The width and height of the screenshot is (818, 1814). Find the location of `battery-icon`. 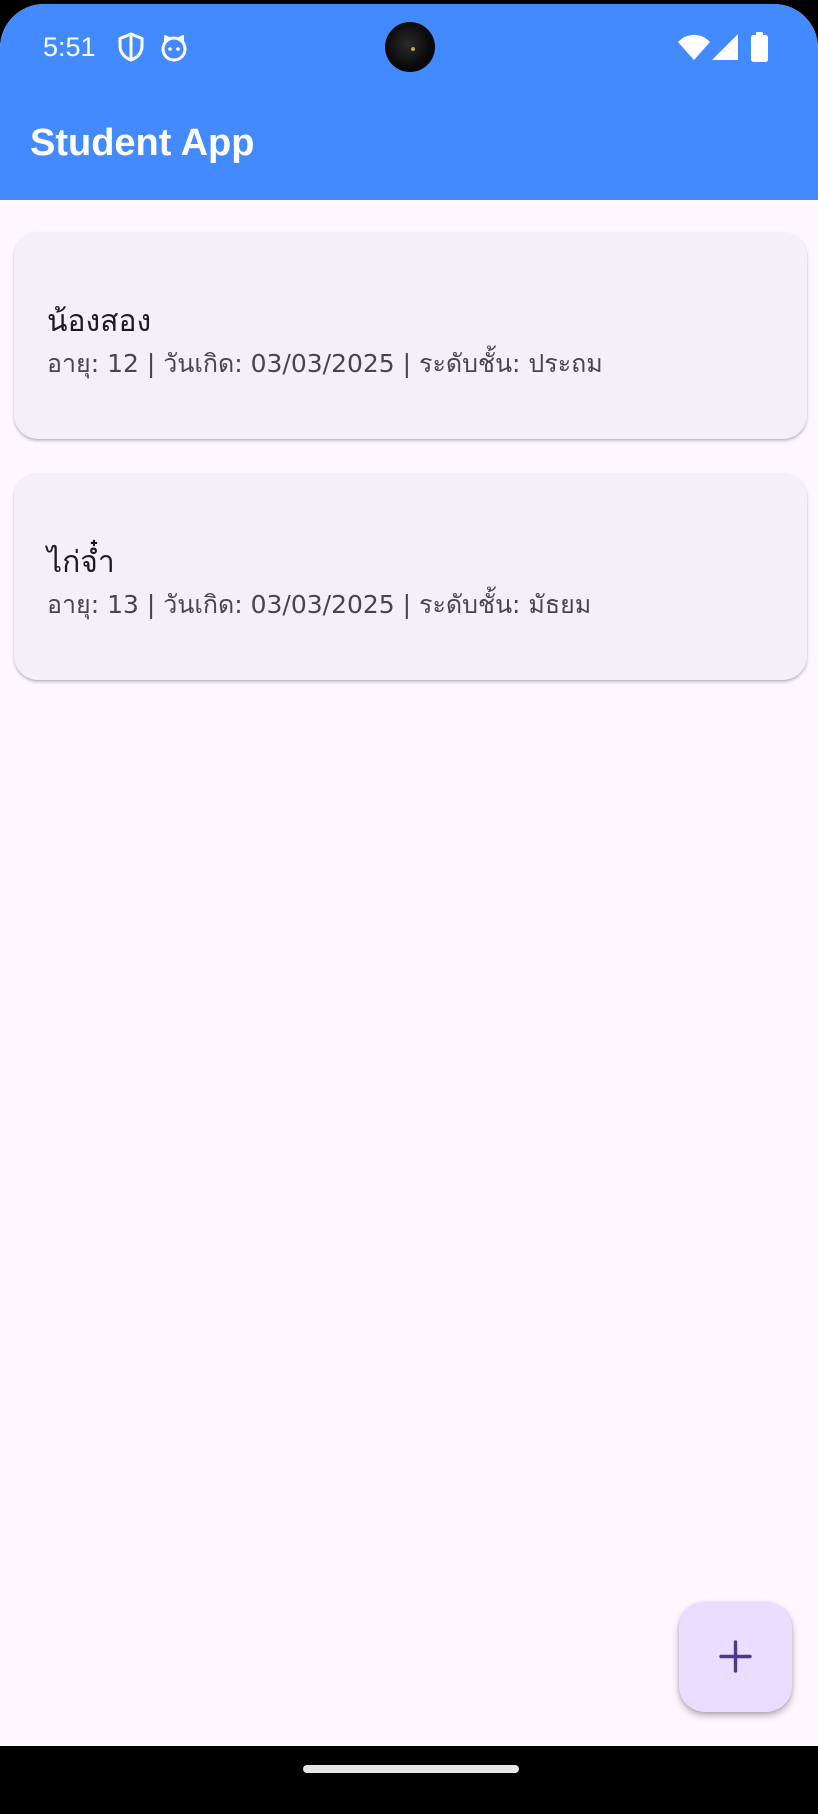

battery-icon is located at coordinates (759, 47).